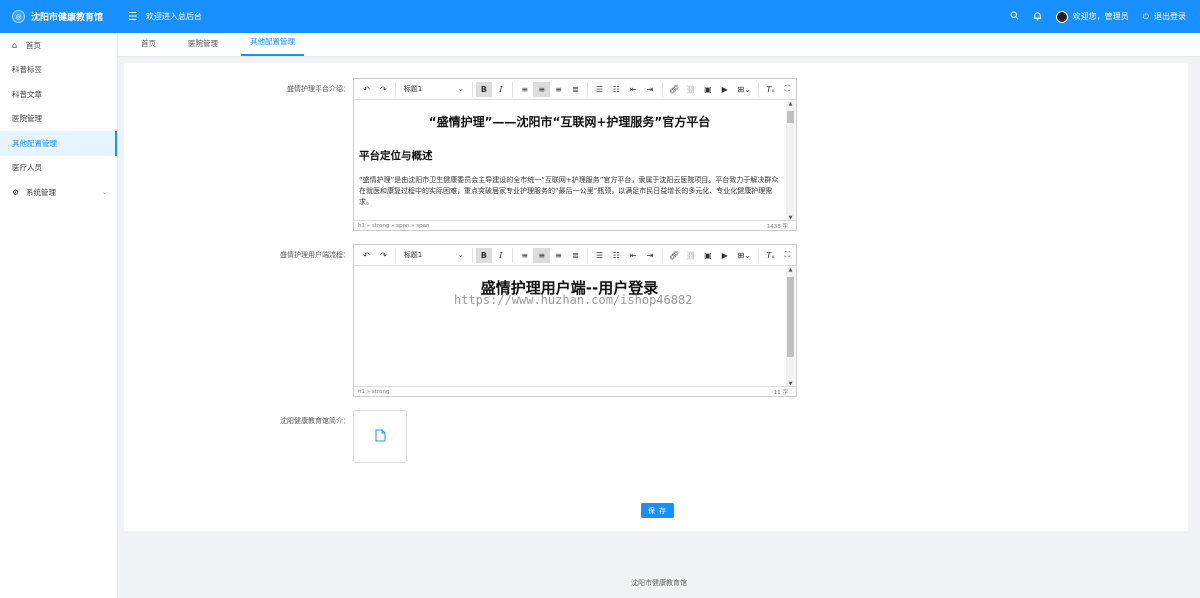 Image resolution: width=1200 pixels, height=598 pixels. What do you see at coordinates (33, 45) in the screenshot?
I see `sidebar-item-label: 首页` at bounding box center [33, 45].